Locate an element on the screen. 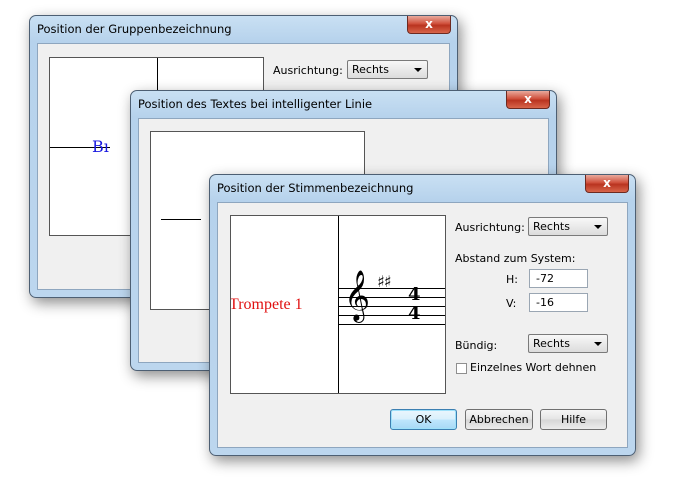 The width and height of the screenshot is (674, 490). preview-line is located at coordinates (181, 219).